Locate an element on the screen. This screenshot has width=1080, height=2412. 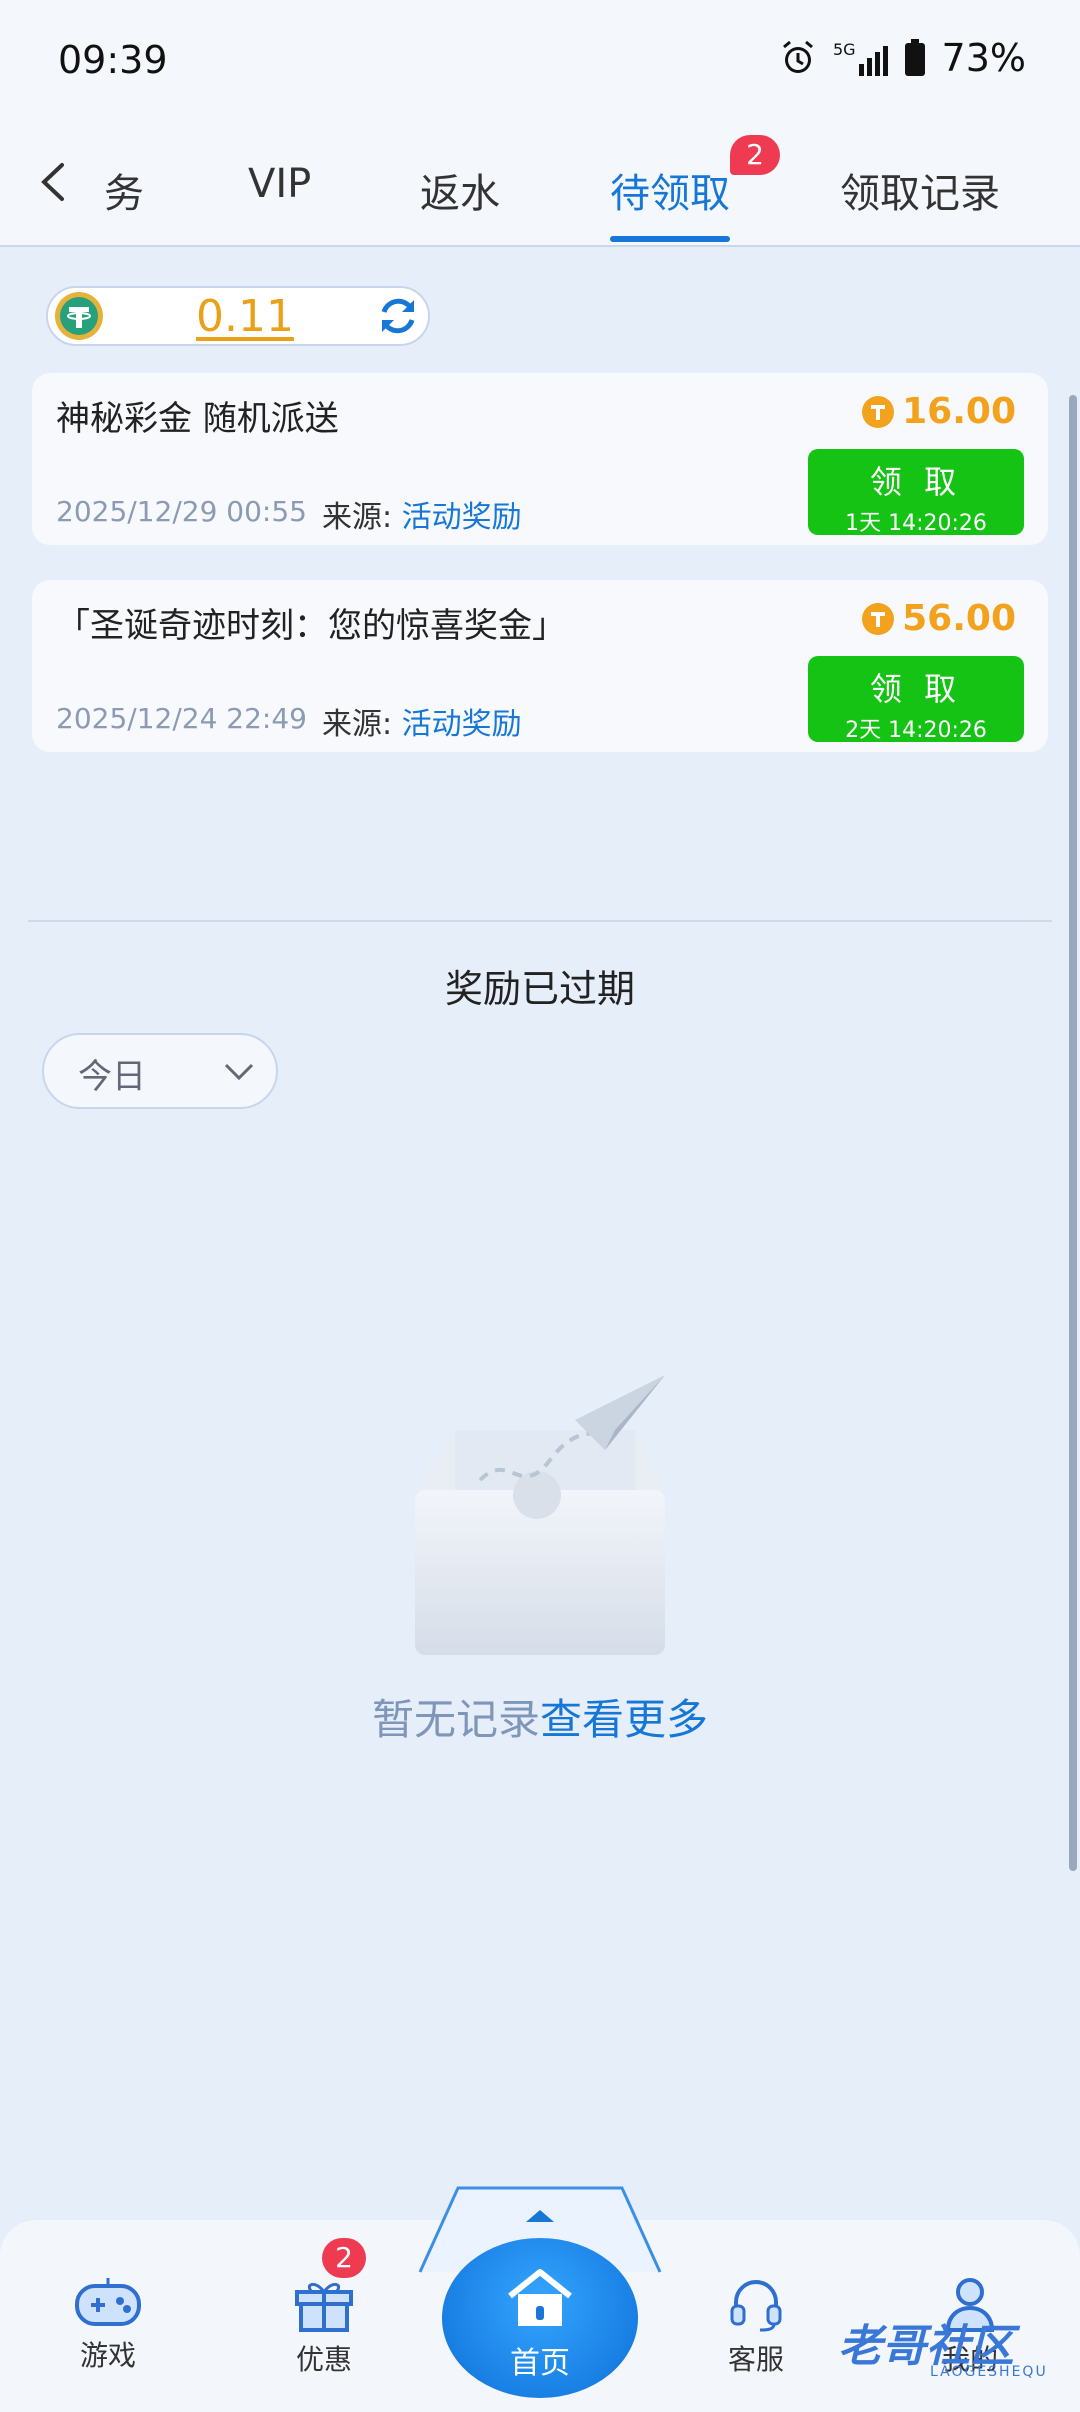
promos-badge: 2 is located at coordinates (344, 2258).